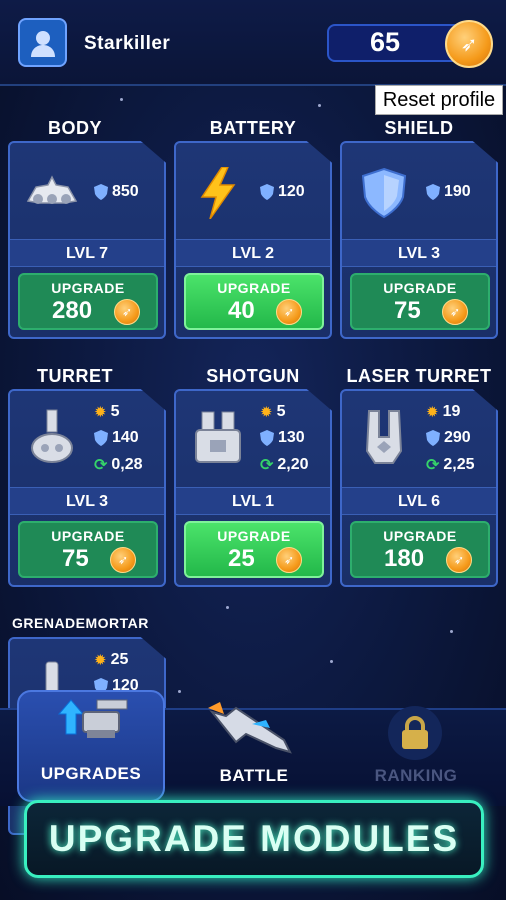 The image size is (506, 900). Describe the element at coordinates (241, 310) in the screenshot. I see `upgrade-cost: 40` at that location.